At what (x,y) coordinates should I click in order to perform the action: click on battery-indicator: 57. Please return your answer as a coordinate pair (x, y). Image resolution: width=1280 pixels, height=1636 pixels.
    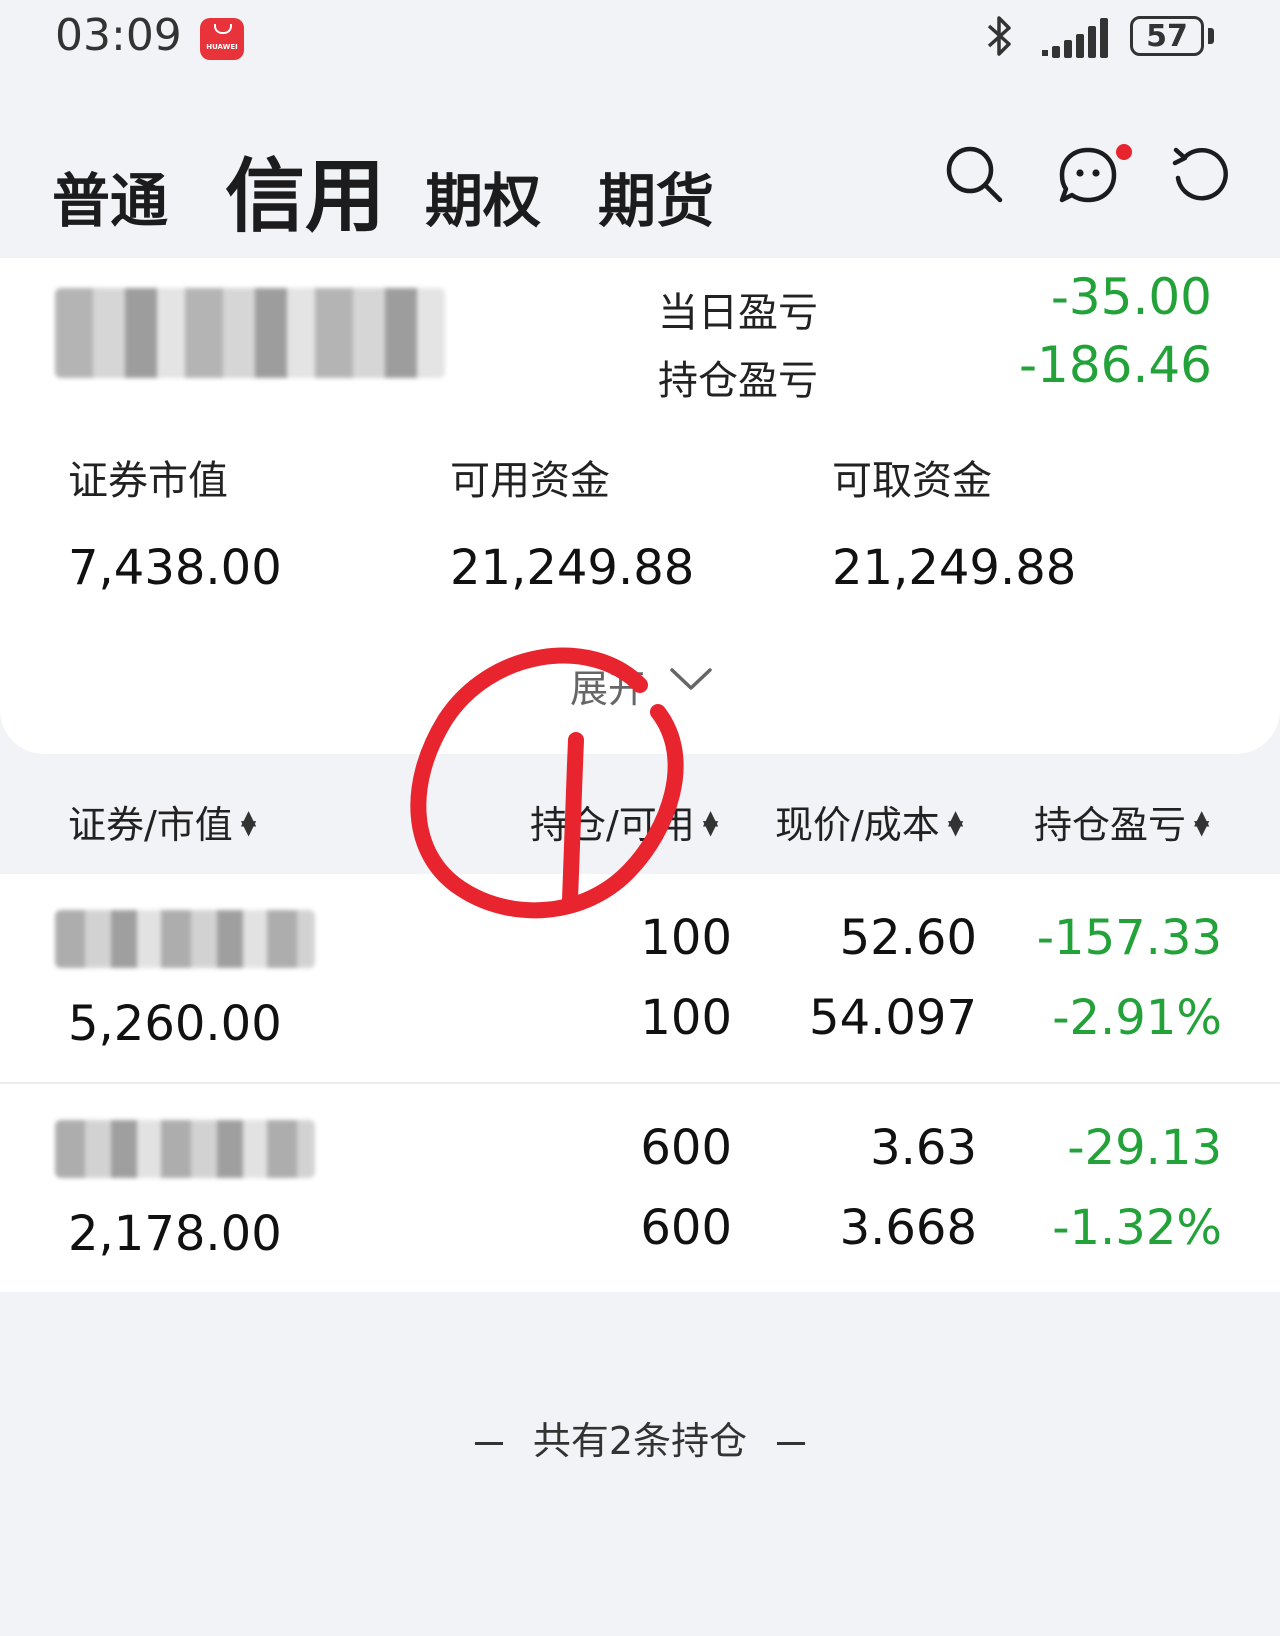
    Looking at the image, I should click on (1167, 36).